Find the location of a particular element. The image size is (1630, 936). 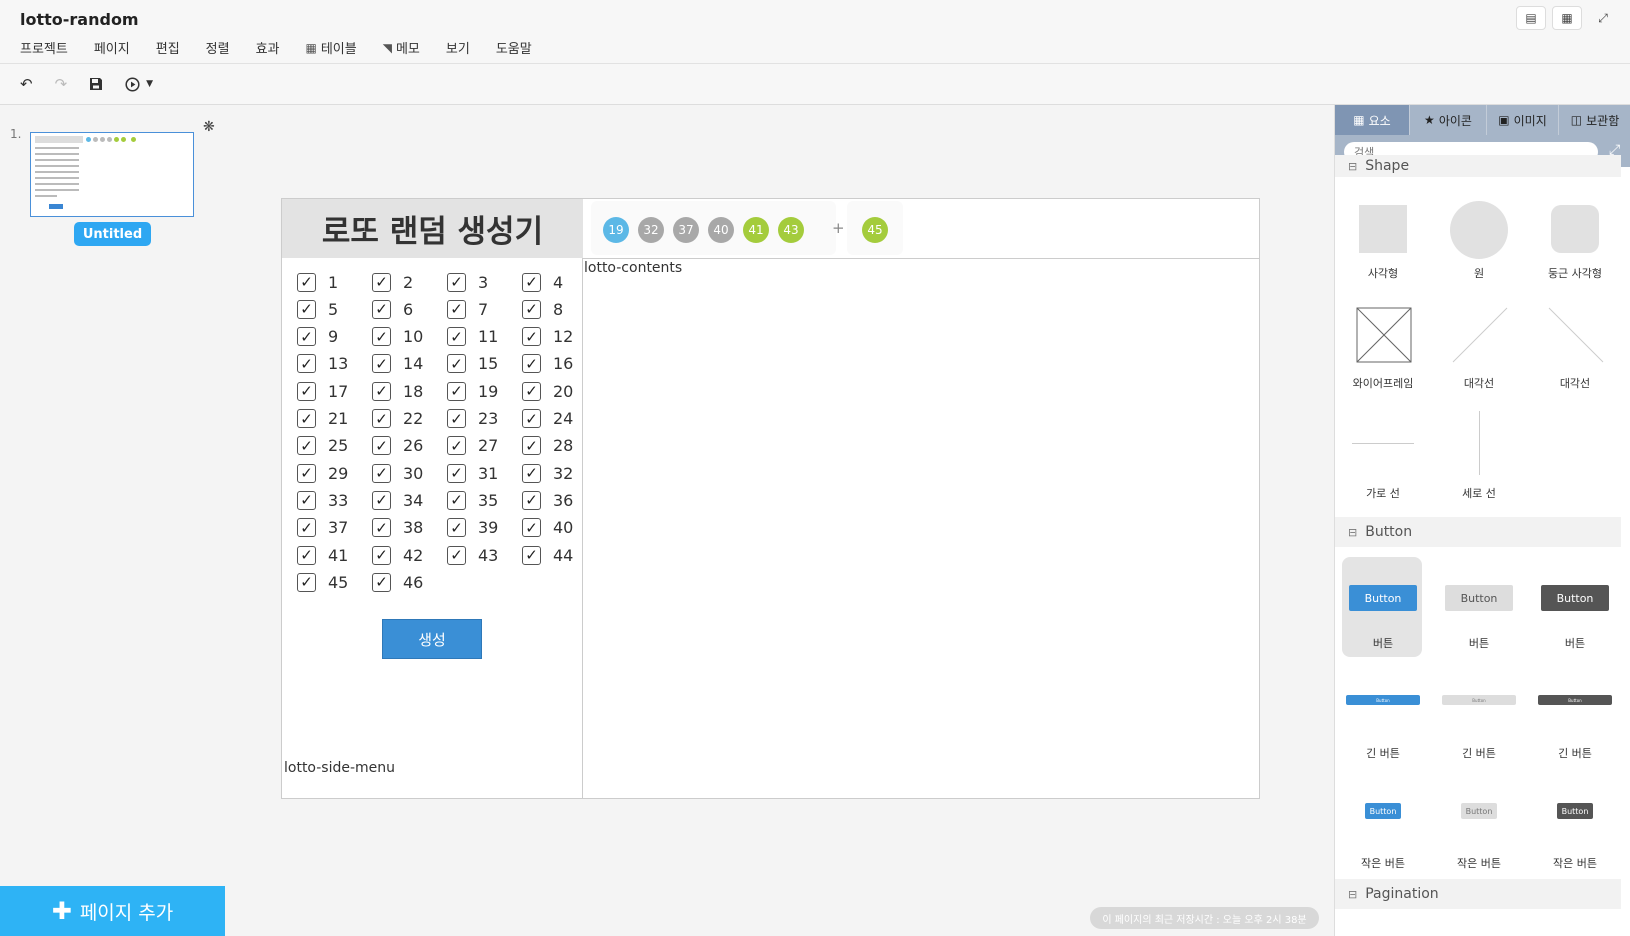

number-checkbox-item: ✓ 5 is located at coordinates (332, 309).